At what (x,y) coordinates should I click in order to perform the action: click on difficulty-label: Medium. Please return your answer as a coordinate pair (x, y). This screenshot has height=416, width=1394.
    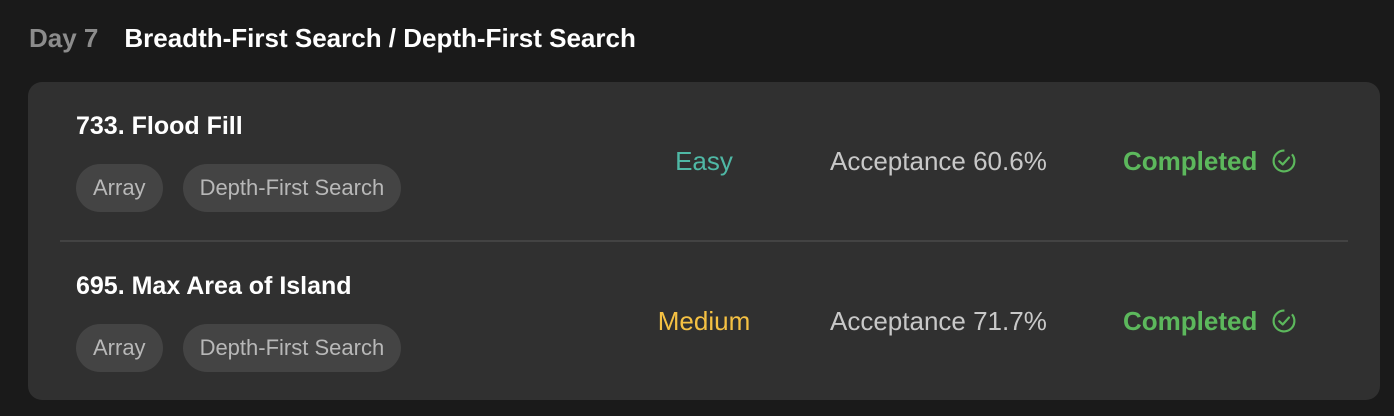
    Looking at the image, I should click on (704, 321).